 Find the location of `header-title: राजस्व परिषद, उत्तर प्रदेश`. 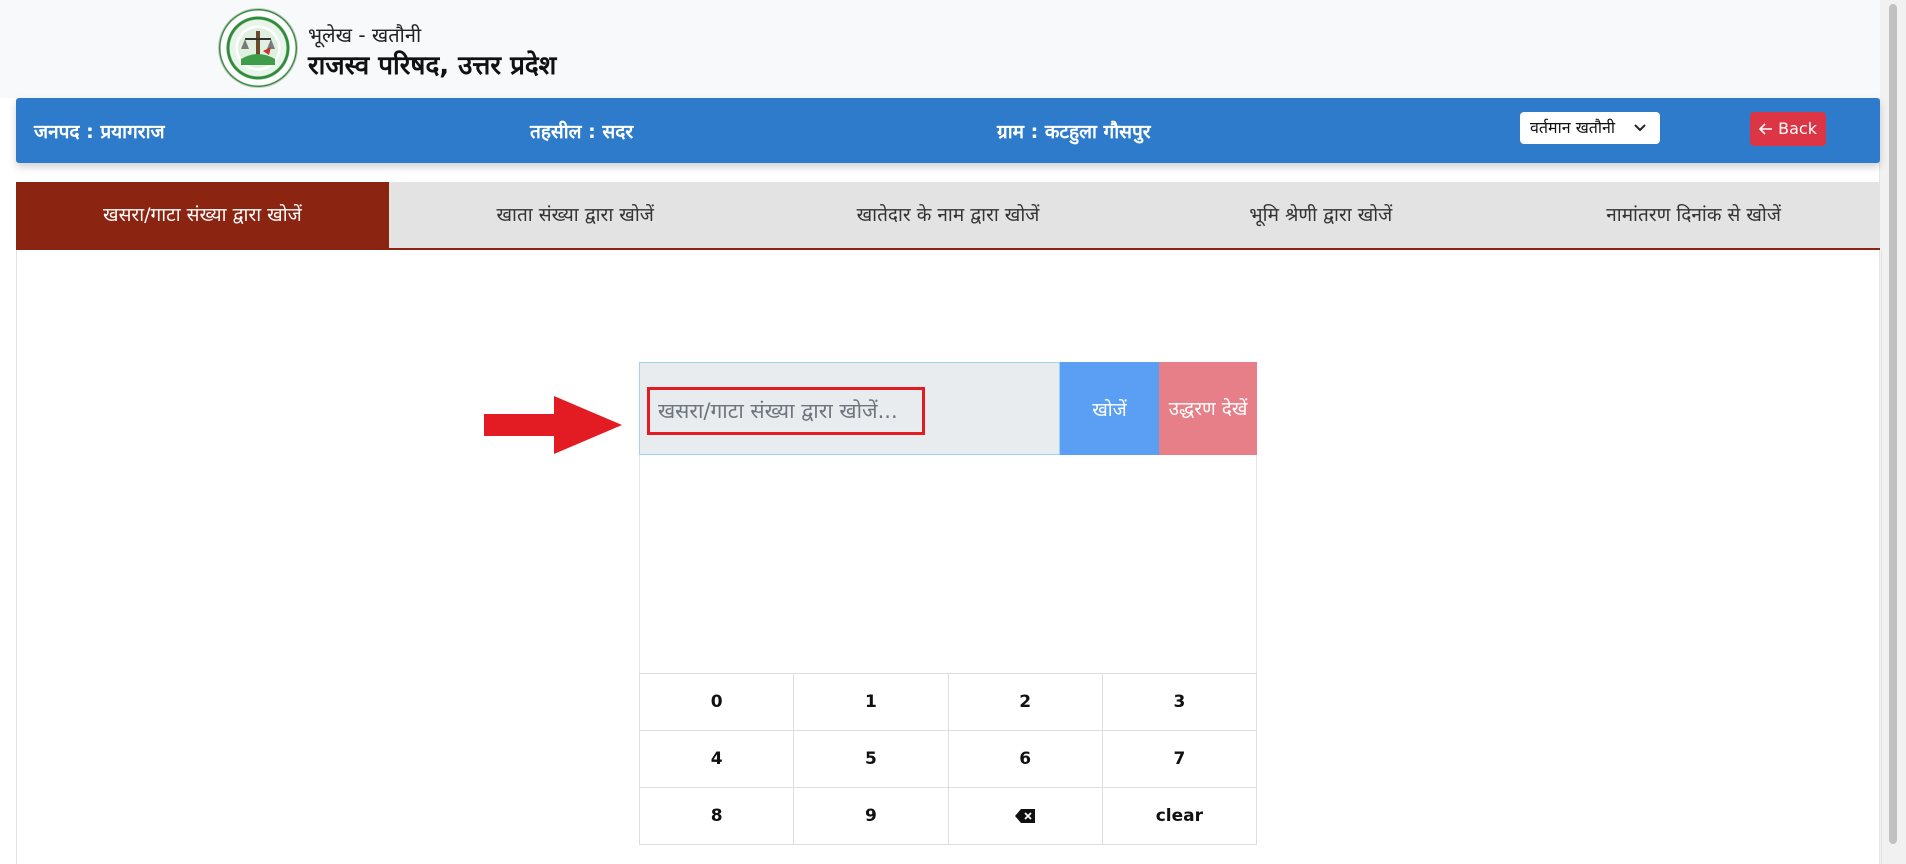

header-title: राजस्व परिषद, उत्तर प्रदेश is located at coordinates (432, 66).